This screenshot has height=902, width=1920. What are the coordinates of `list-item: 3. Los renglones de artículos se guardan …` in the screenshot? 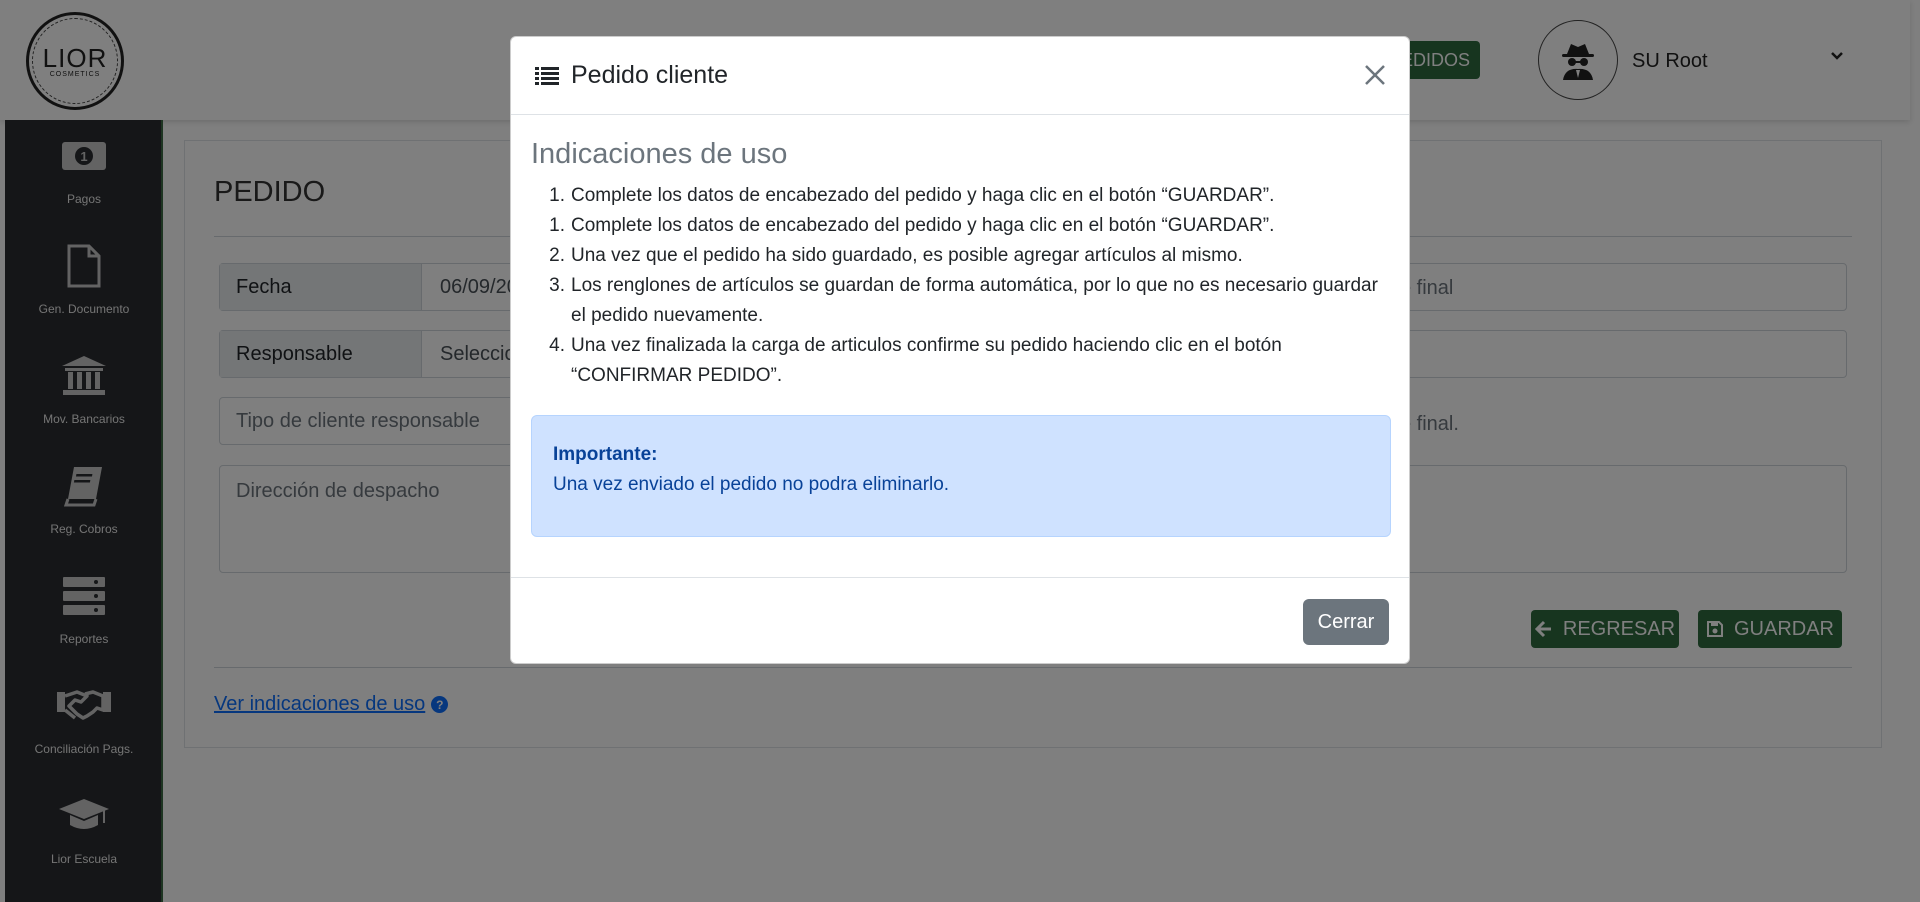 It's located at (961, 301).